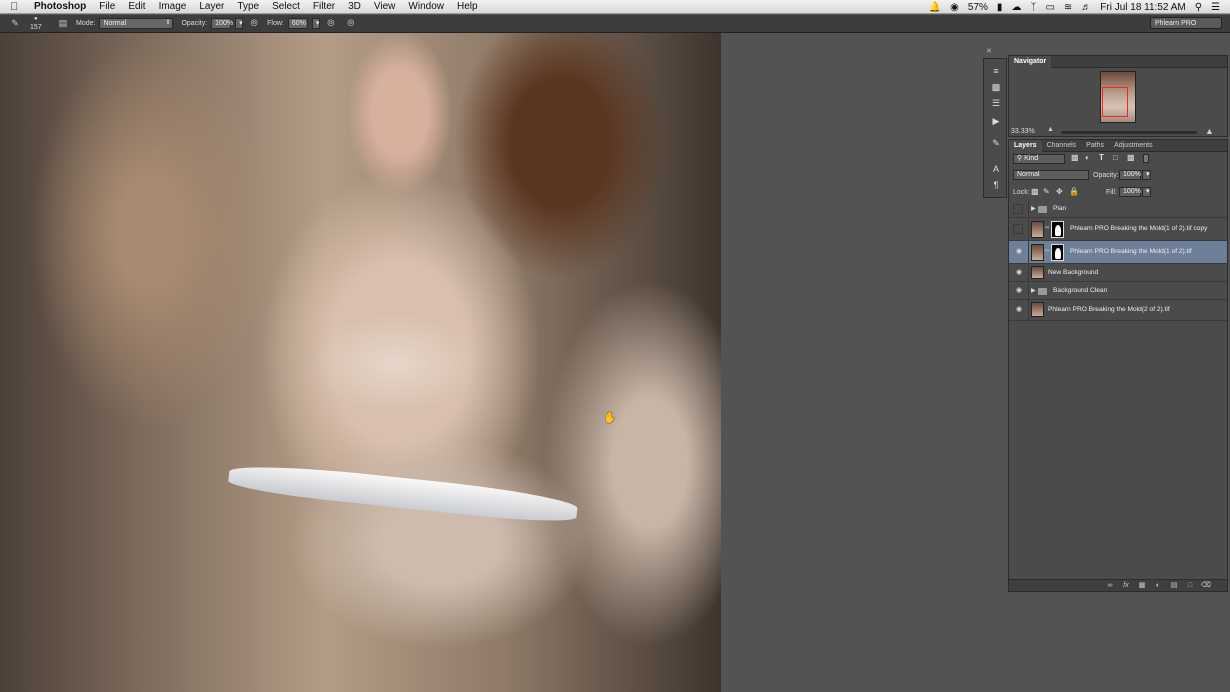  Describe the element at coordinates (351, 24) in the screenshot. I see `pressure-size-icon: ⦾` at that location.